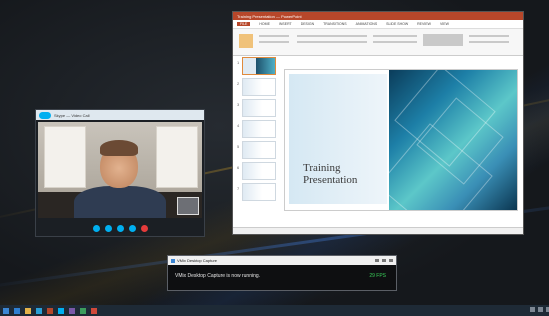 The width and height of the screenshot is (549, 316). I want to click on caller-body, so click(120, 202).